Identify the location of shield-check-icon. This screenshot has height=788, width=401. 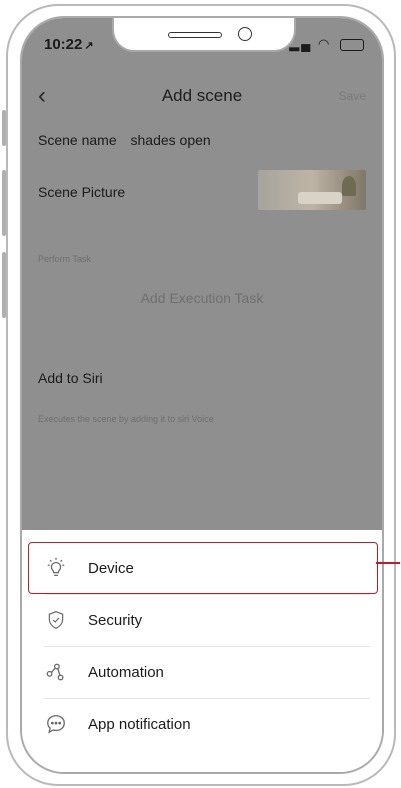
(56, 620).